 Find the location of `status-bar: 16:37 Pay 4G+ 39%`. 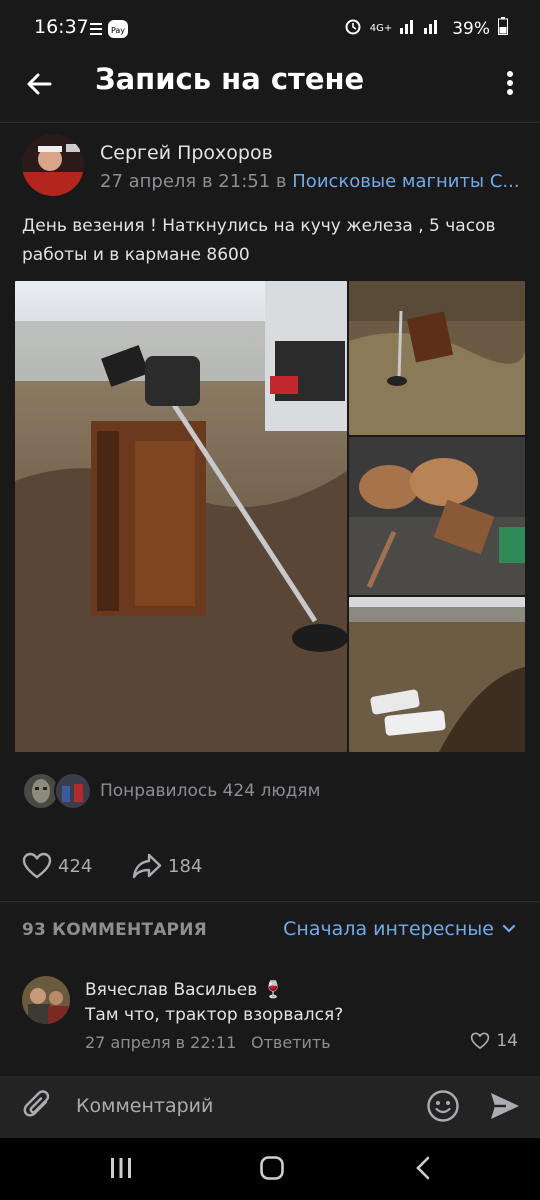

status-bar: 16:37 Pay 4G+ 39% is located at coordinates (270, 29).